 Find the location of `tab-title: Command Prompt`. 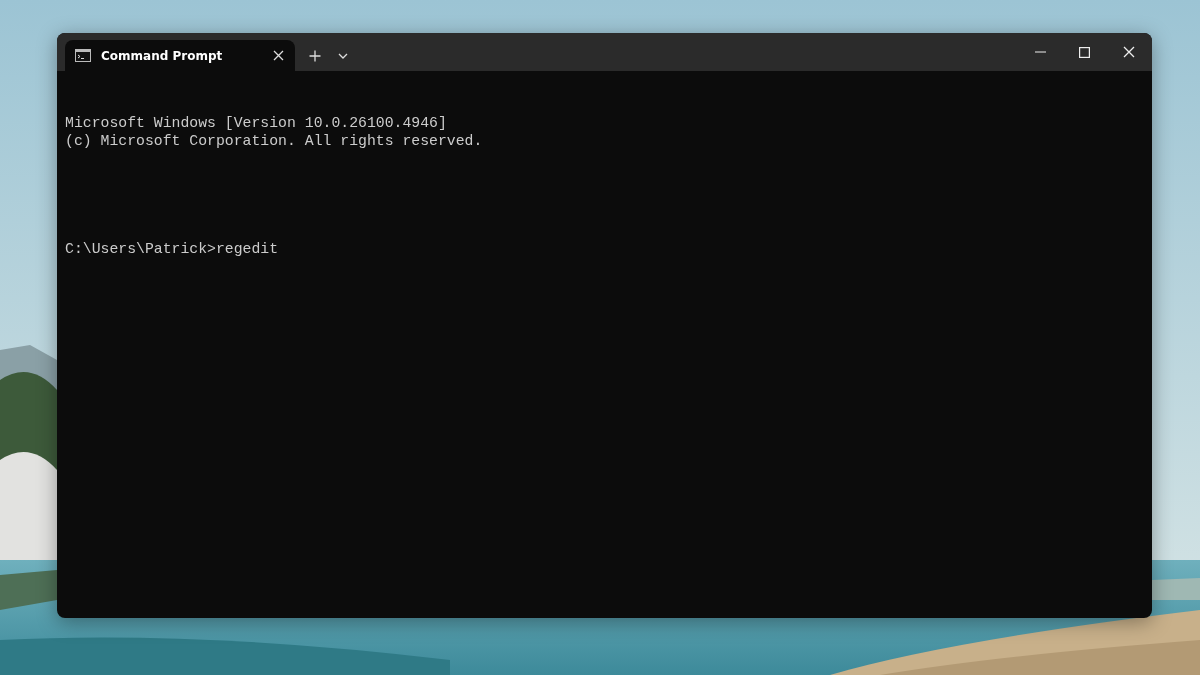

tab-title: Command Prompt is located at coordinates (162, 55).